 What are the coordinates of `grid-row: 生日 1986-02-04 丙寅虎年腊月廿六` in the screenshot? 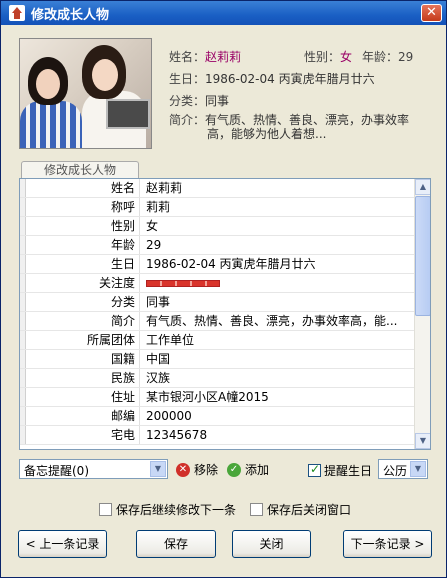 It's located at (217, 264).